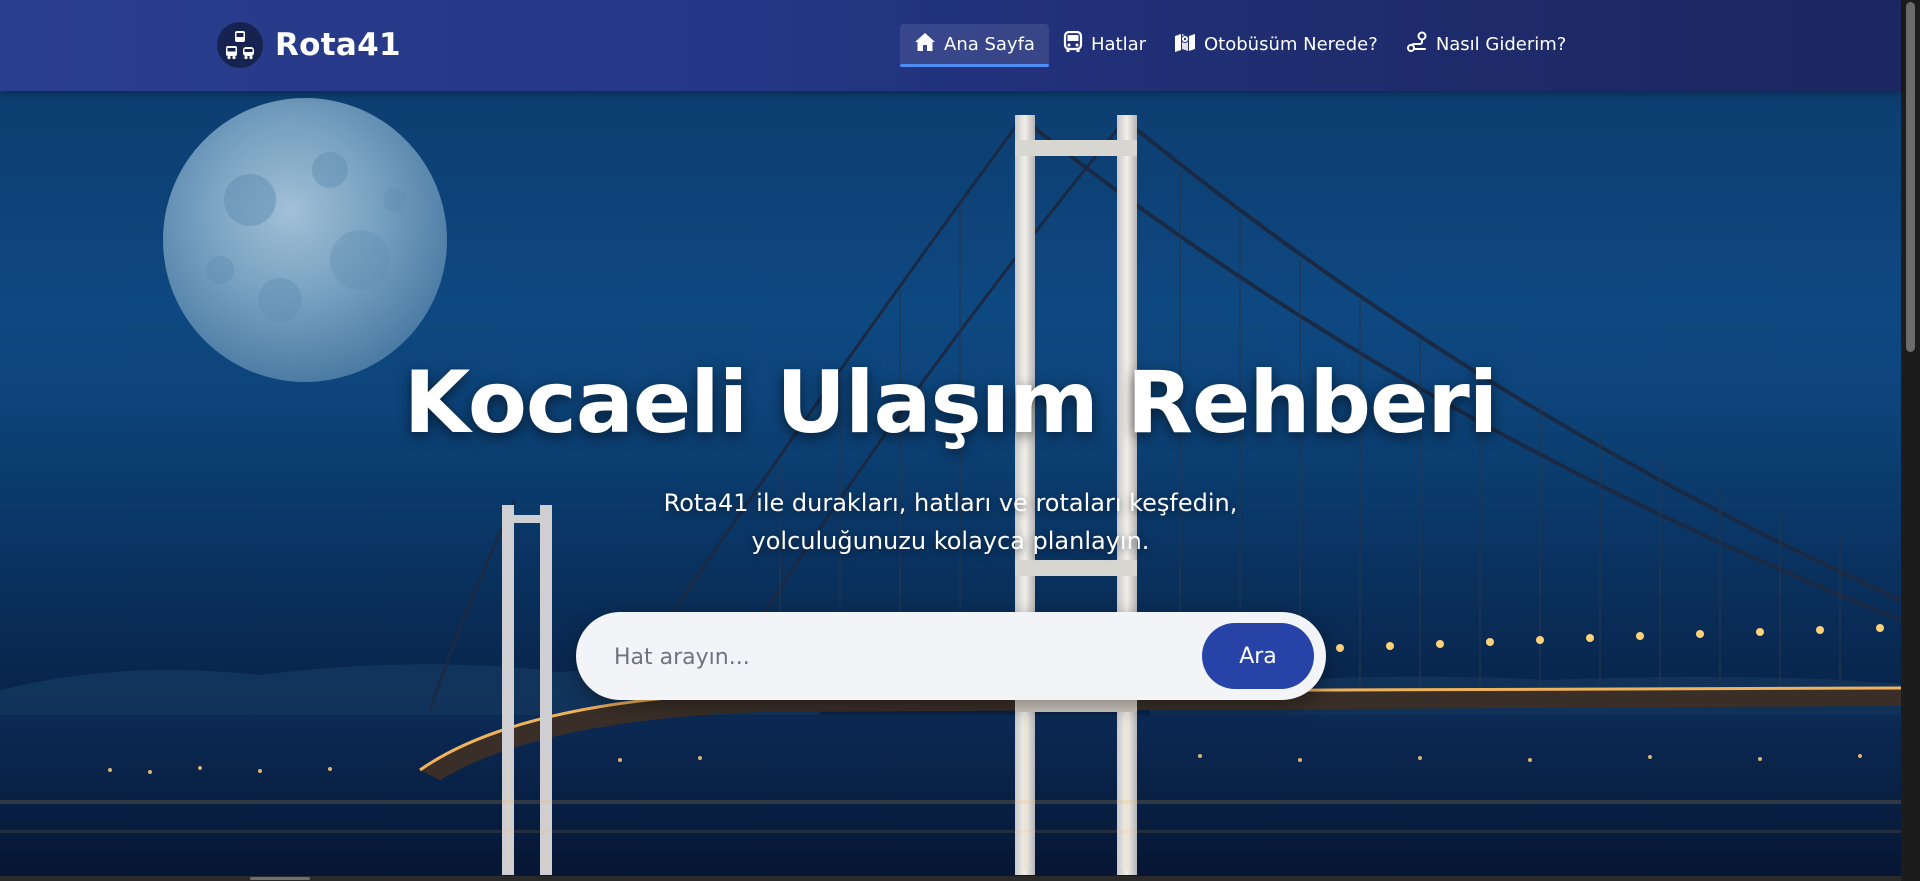 The image size is (1920, 881). Describe the element at coordinates (1073, 44) in the screenshot. I see `bus-icon` at that location.